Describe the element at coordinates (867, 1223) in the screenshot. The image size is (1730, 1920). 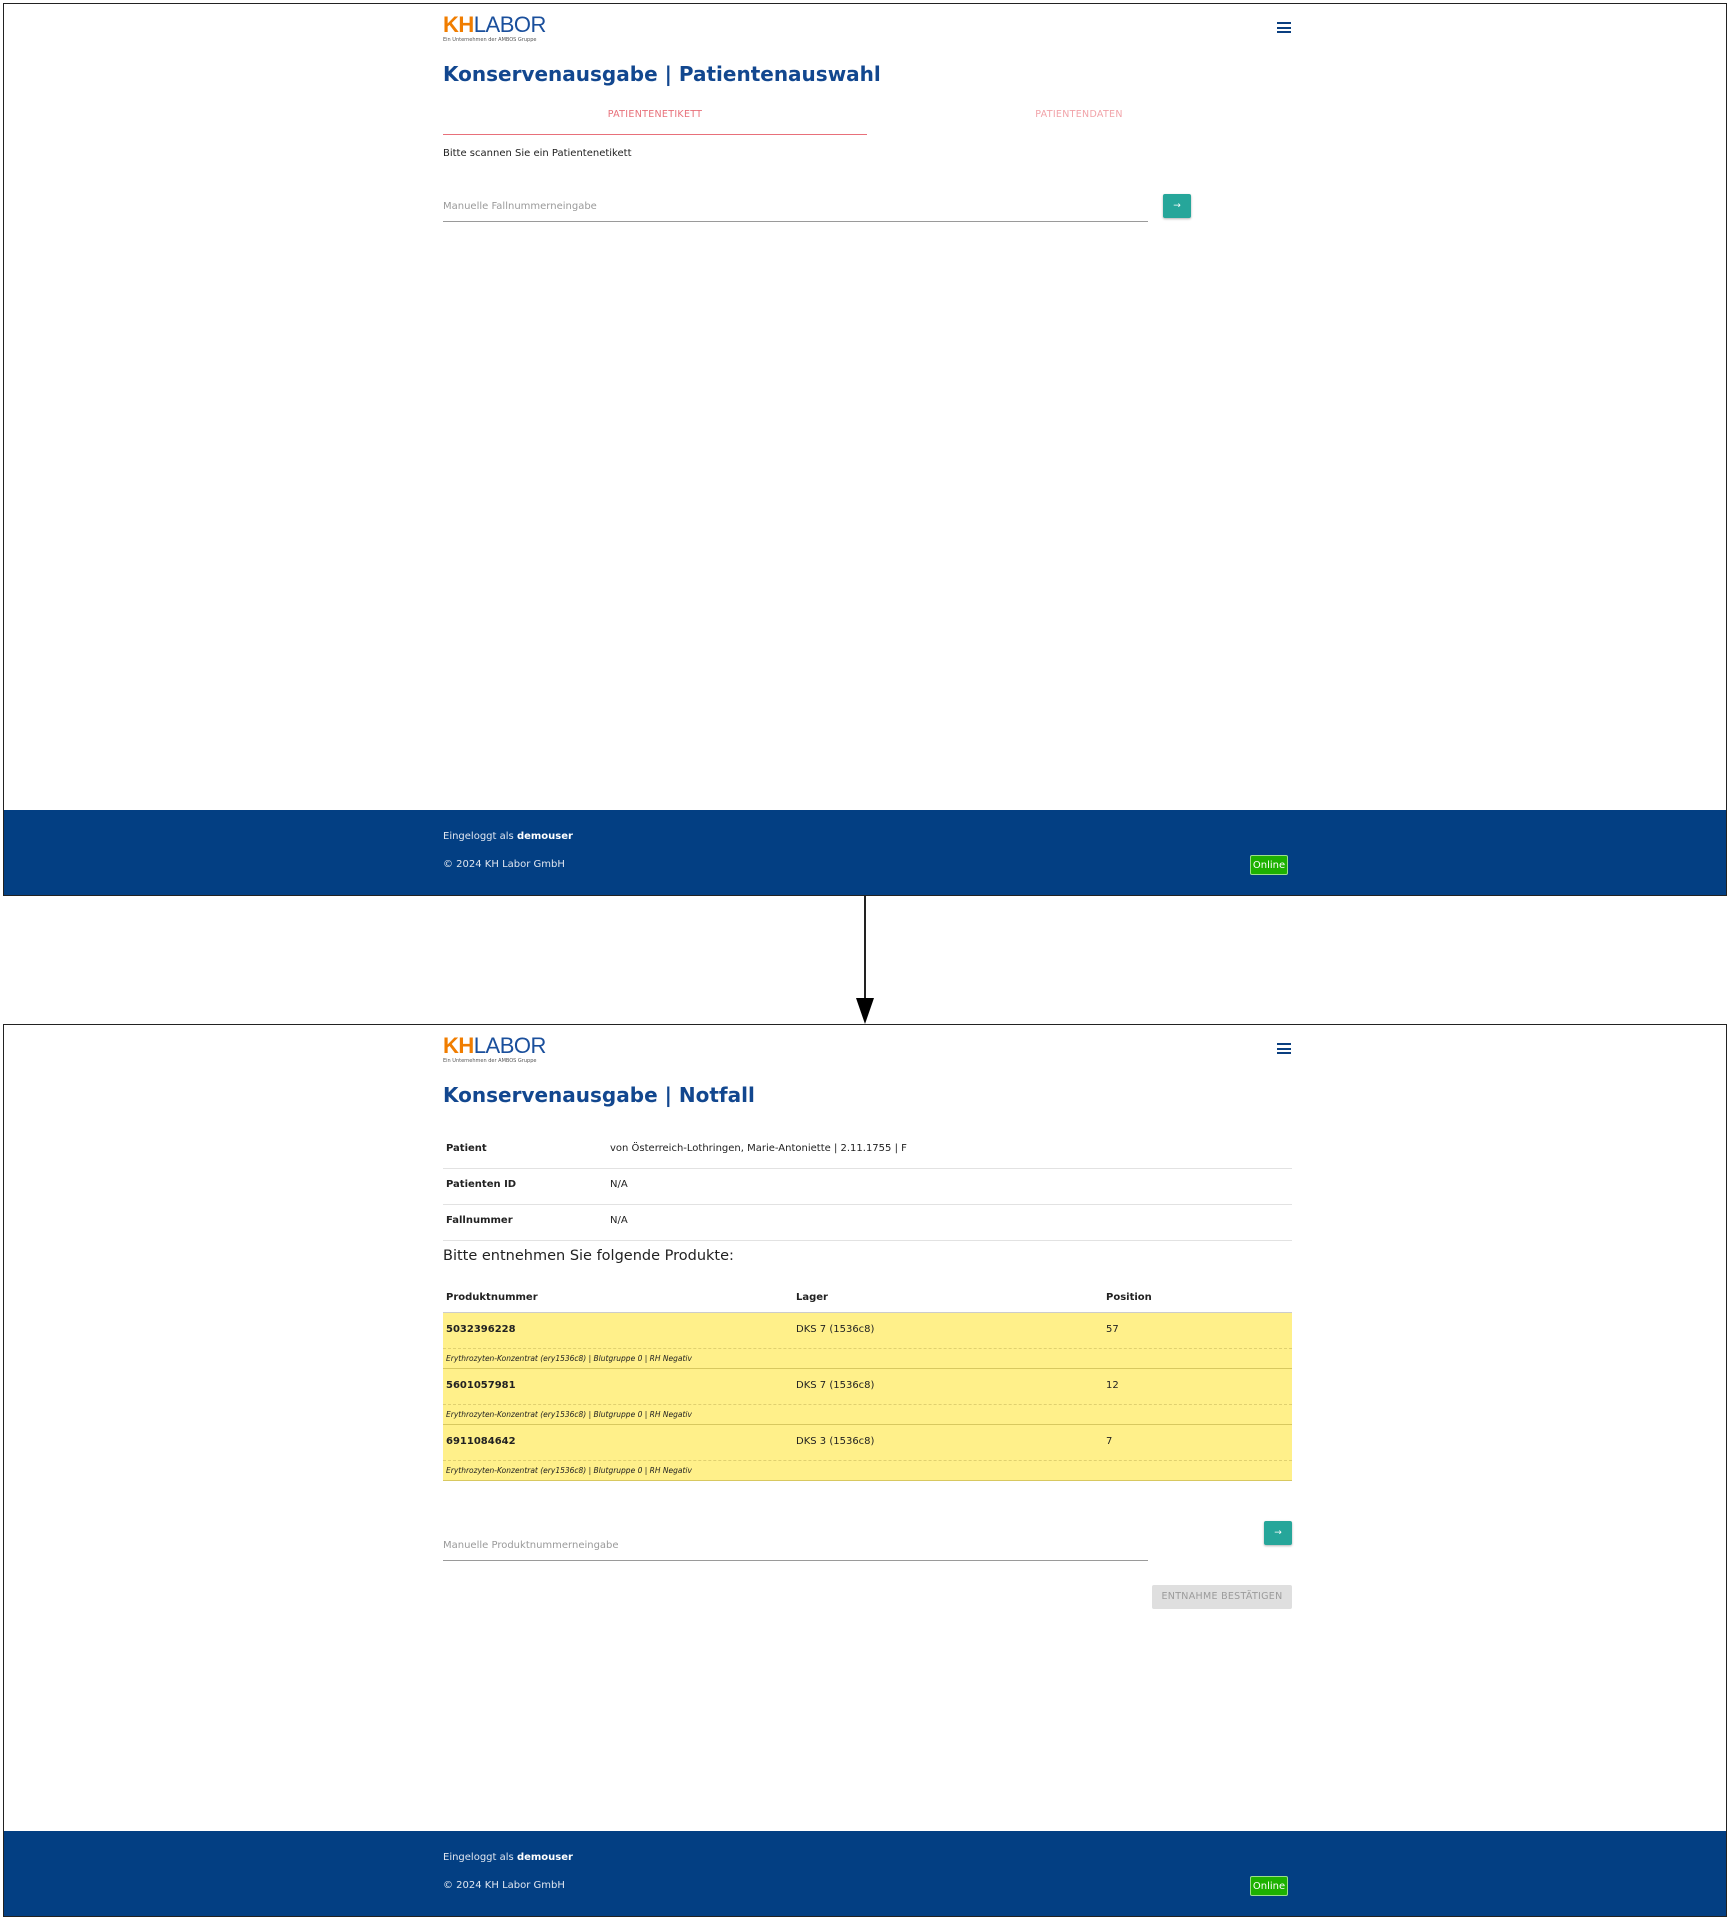
I see `info-row-case-number: Fallnummer N/A` at that location.